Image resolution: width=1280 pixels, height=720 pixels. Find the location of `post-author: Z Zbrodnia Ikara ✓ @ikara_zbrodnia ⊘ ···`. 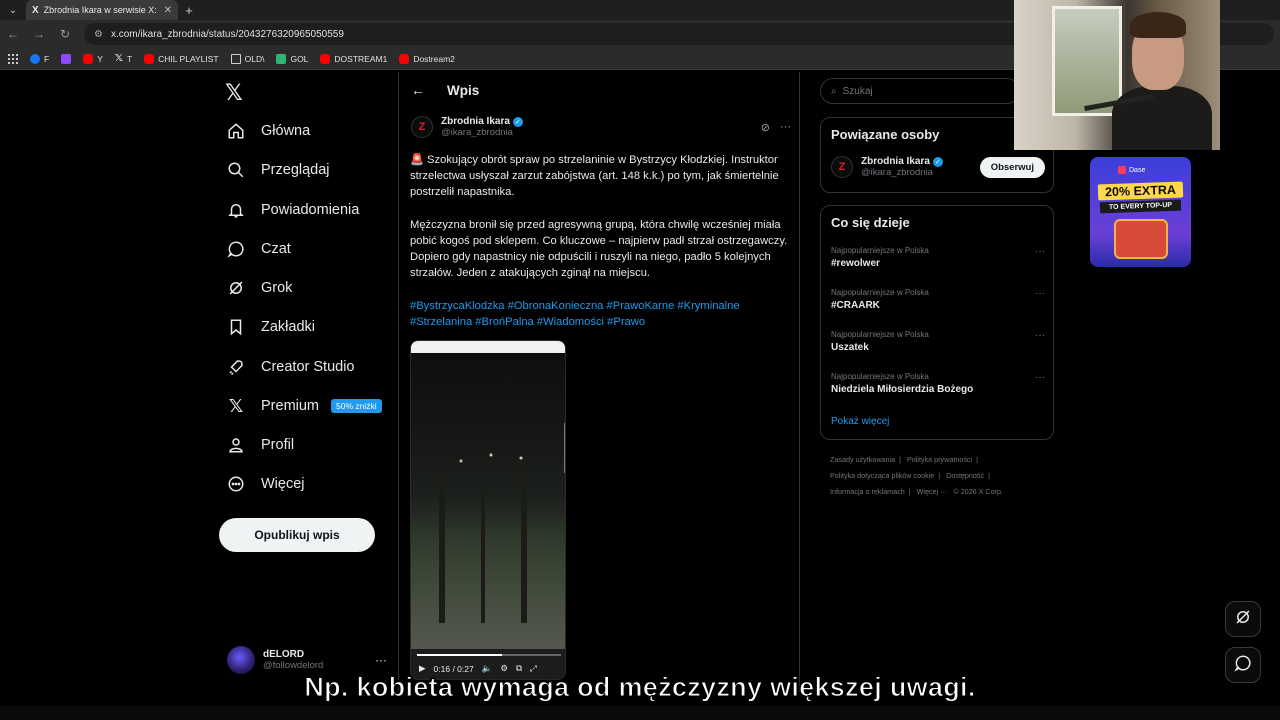

post-author: Z Zbrodnia Ikara ✓ @ikara_zbrodnia ⊘ ··· is located at coordinates (601, 127).